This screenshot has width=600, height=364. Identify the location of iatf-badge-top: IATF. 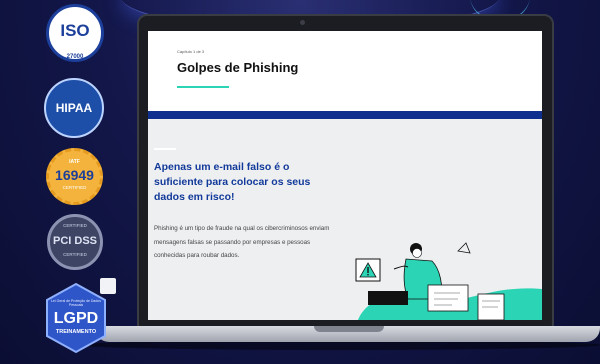
(74, 162).